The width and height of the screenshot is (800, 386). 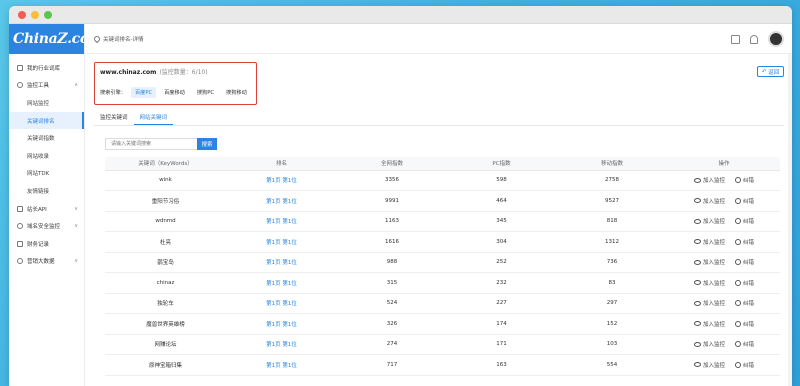 What do you see at coordinates (501, 303) in the screenshot?
I see `pc-index-cell: 227` at bounding box center [501, 303].